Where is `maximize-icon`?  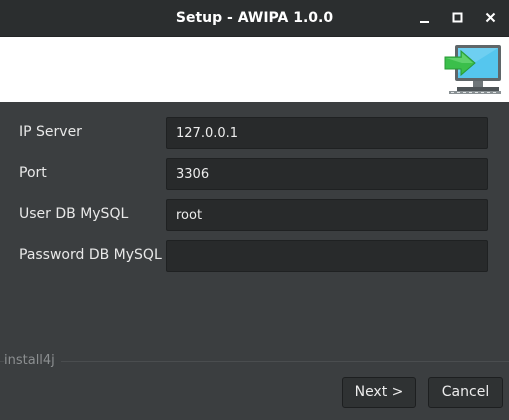 maximize-icon is located at coordinates (457, 17).